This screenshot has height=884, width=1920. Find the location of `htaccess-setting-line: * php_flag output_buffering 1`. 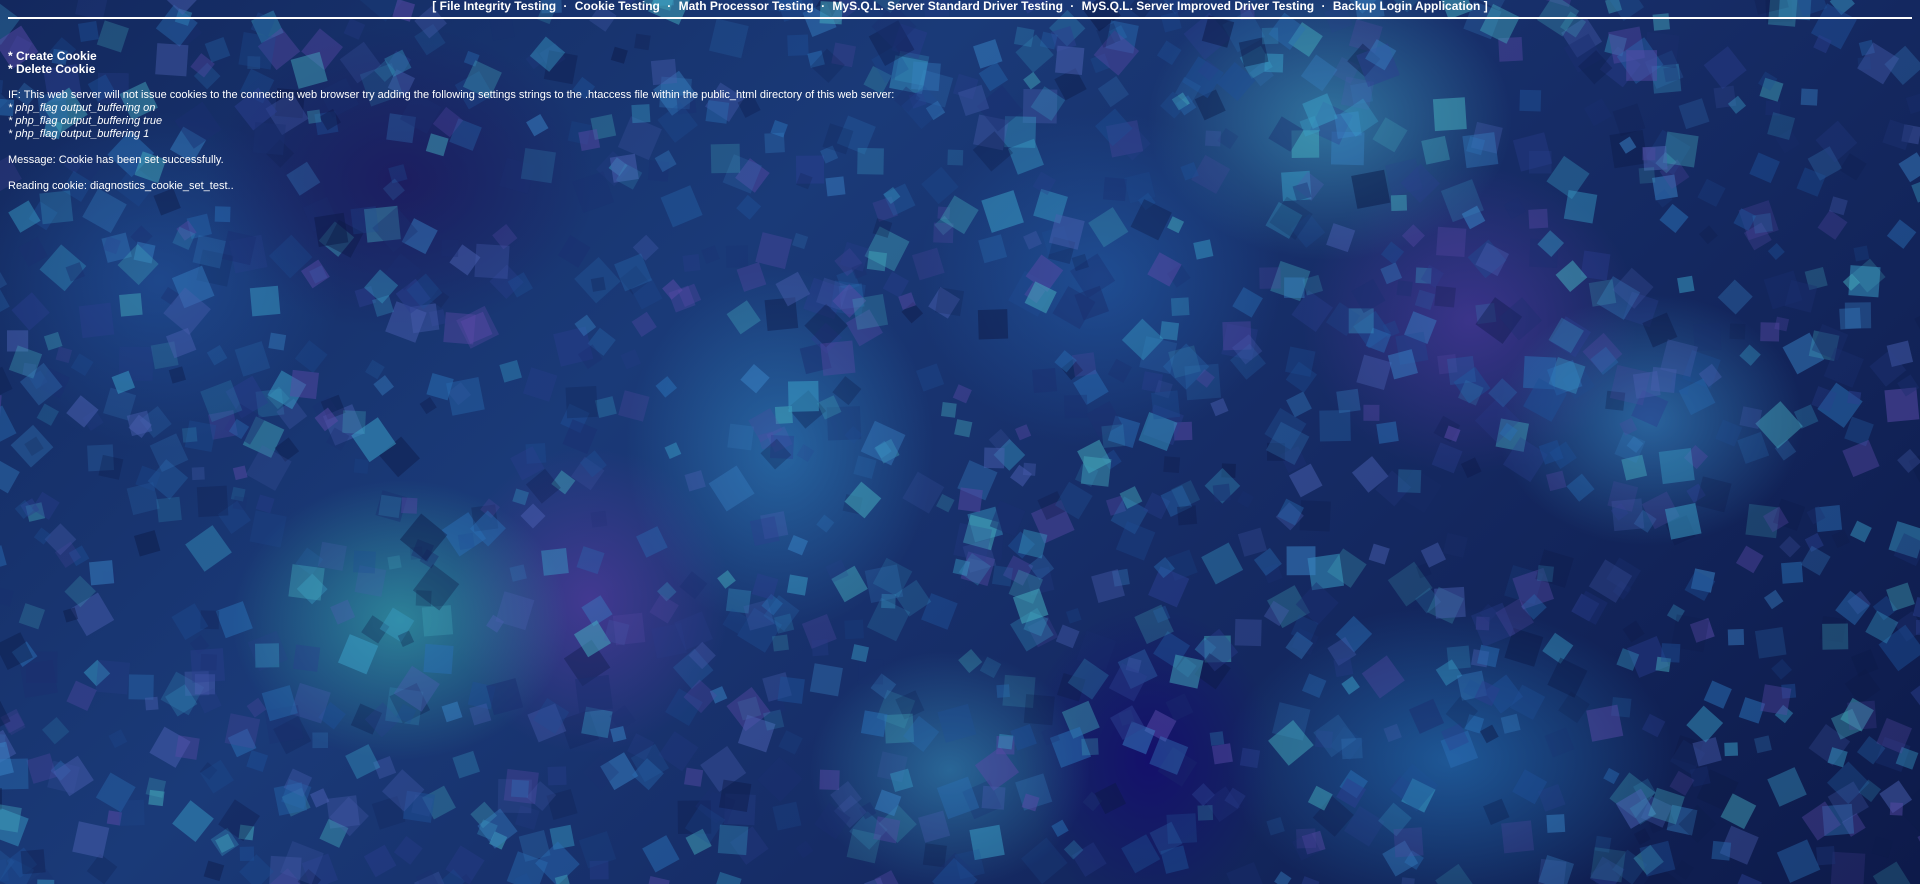

htaccess-setting-line: * php_flag output_buffering 1 is located at coordinates (79, 134).